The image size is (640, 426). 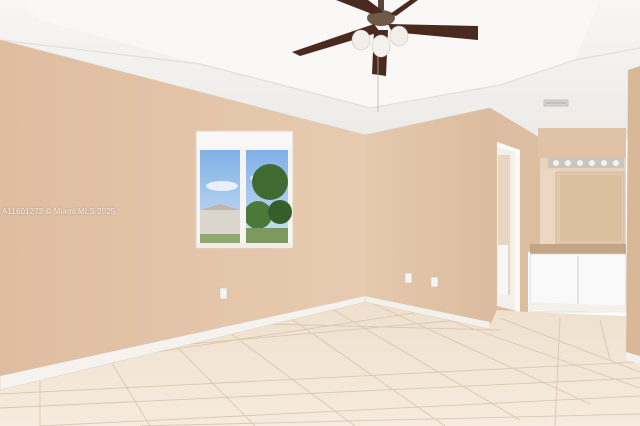 I want to click on air-vent-icon, so click(x=556, y=103).